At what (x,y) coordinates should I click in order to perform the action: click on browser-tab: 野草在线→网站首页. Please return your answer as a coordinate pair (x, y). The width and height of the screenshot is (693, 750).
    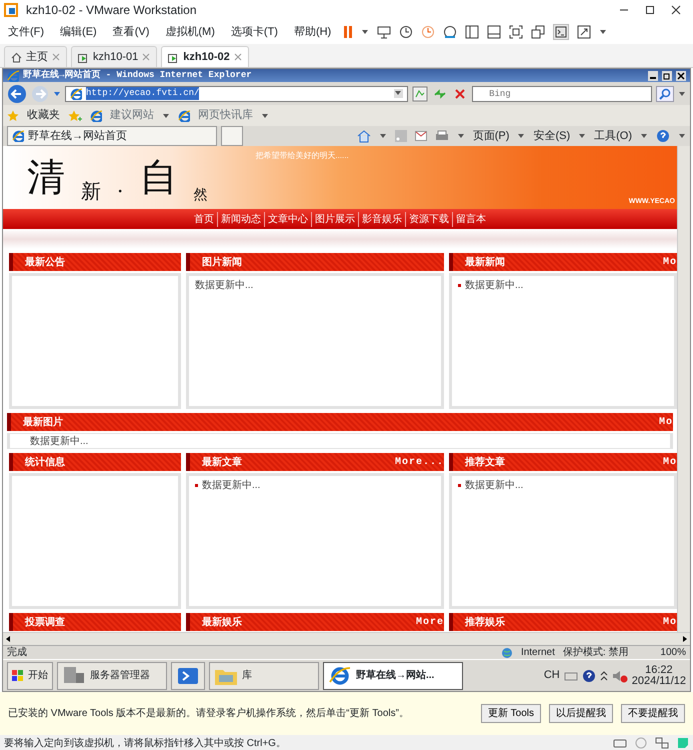
    Looking at the image, I should click on (112, 136).